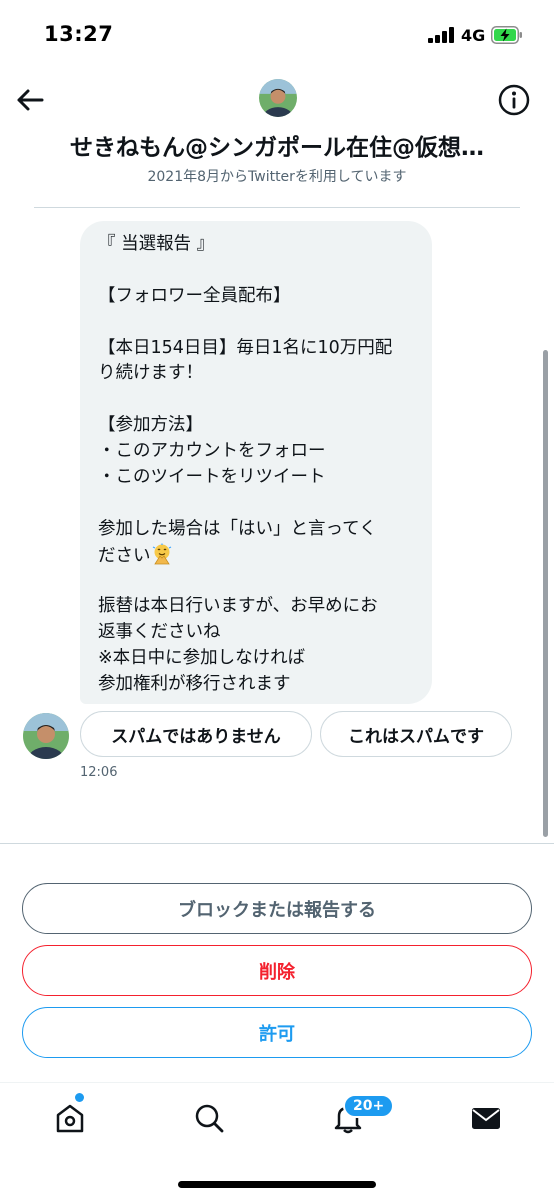 The image size is (554, 1200). I want to click on message-line: ・このツイートをリツイート, so click(212, 477).